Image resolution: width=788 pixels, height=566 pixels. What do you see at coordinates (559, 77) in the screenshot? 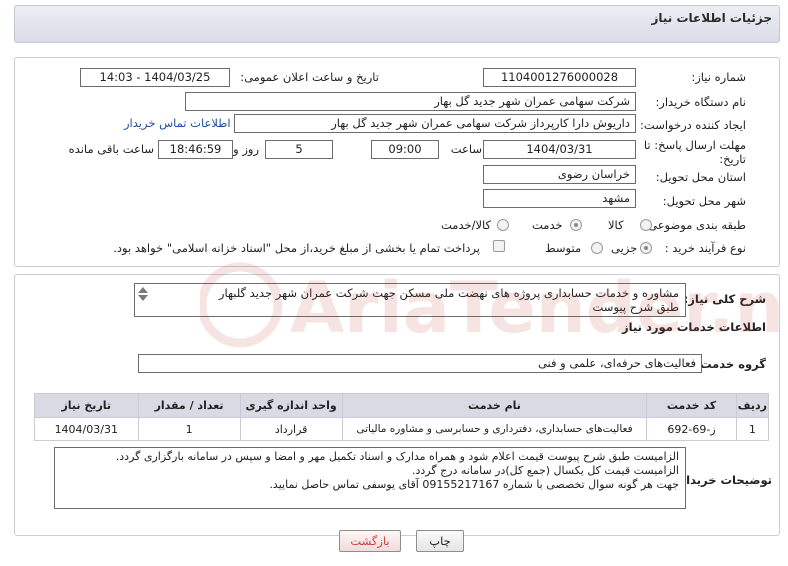
I see `need-number-field: 1104001276000028` at bounding box center [559, 77].